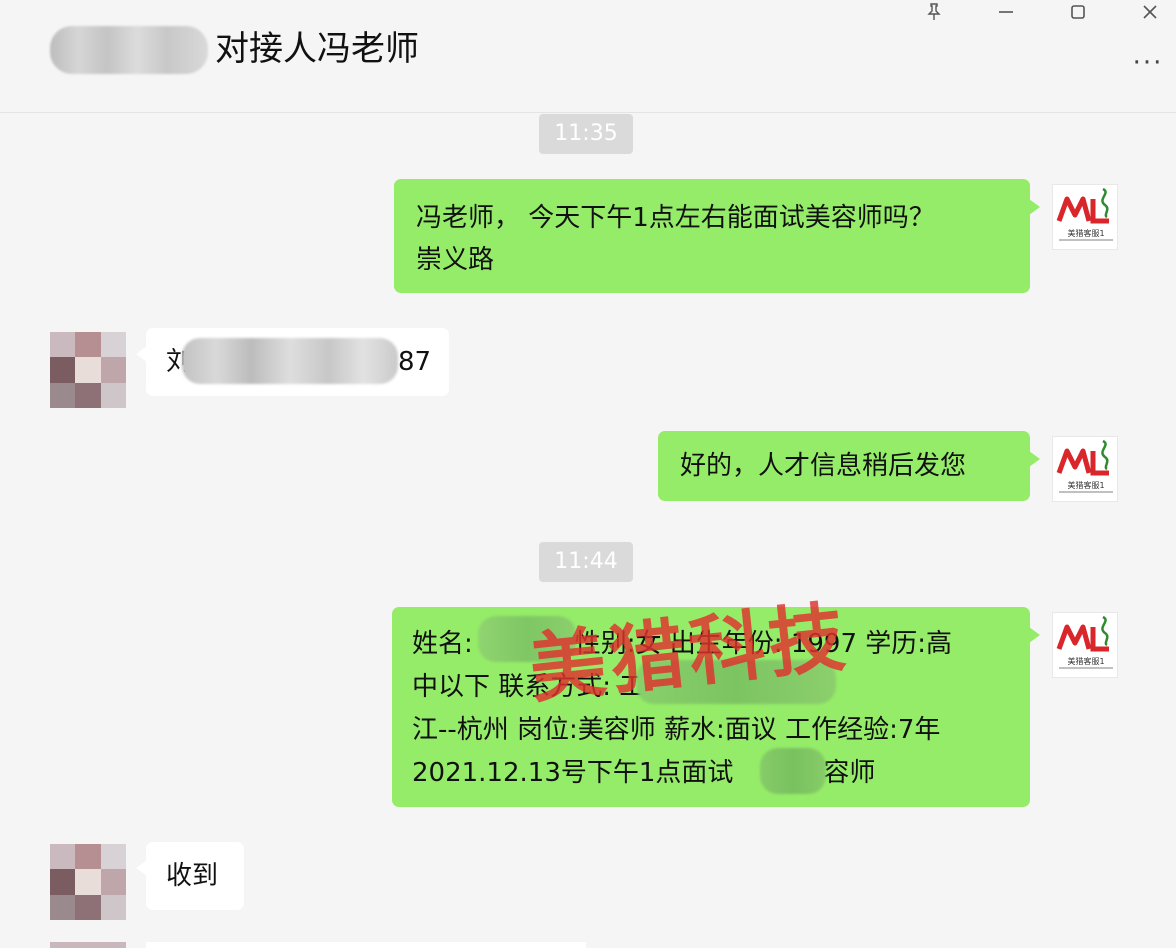 Image resolution: width=1176 pixels, height=948 pixels. I want to click on timestamp: 11:35, so click(586, 134).